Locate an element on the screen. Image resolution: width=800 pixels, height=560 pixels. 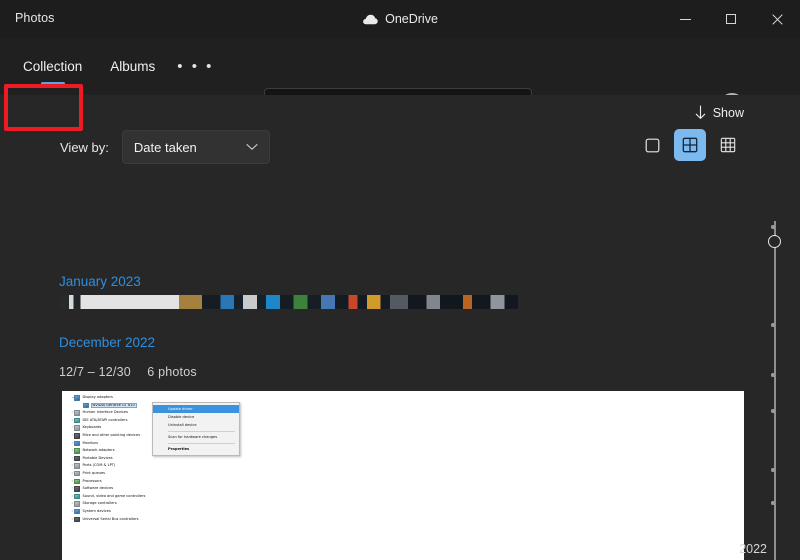
grid-3x3-icon is located at coordinates (728, 145).